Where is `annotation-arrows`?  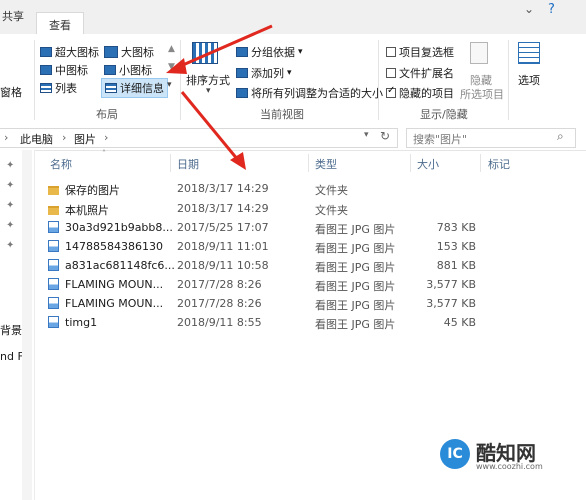 annotation-arrows is located at coordinates (219, 97).